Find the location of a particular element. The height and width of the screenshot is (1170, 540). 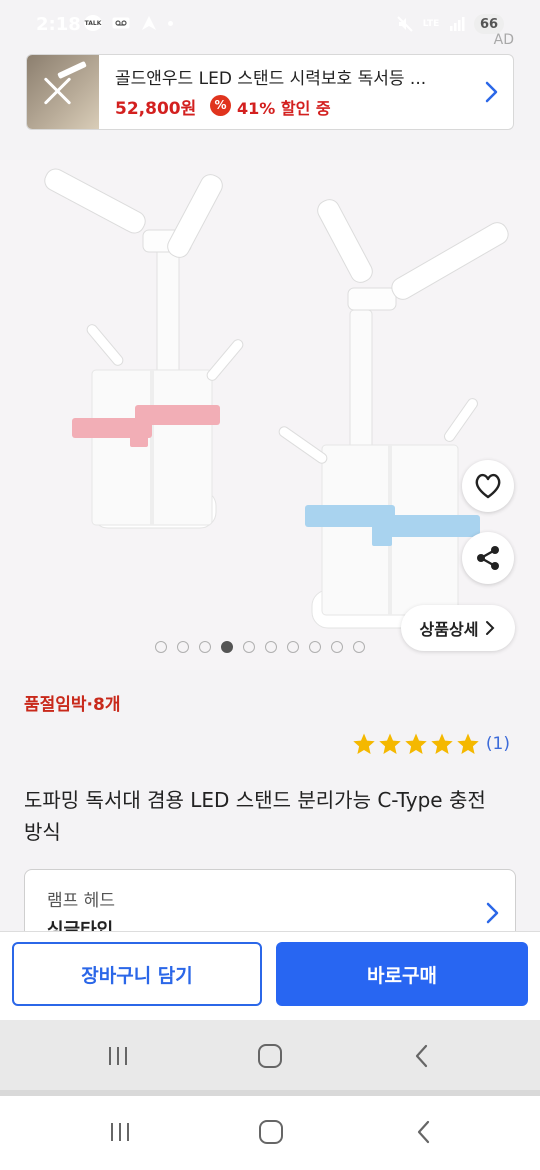

home-button is located at coordinates (270, 1056).